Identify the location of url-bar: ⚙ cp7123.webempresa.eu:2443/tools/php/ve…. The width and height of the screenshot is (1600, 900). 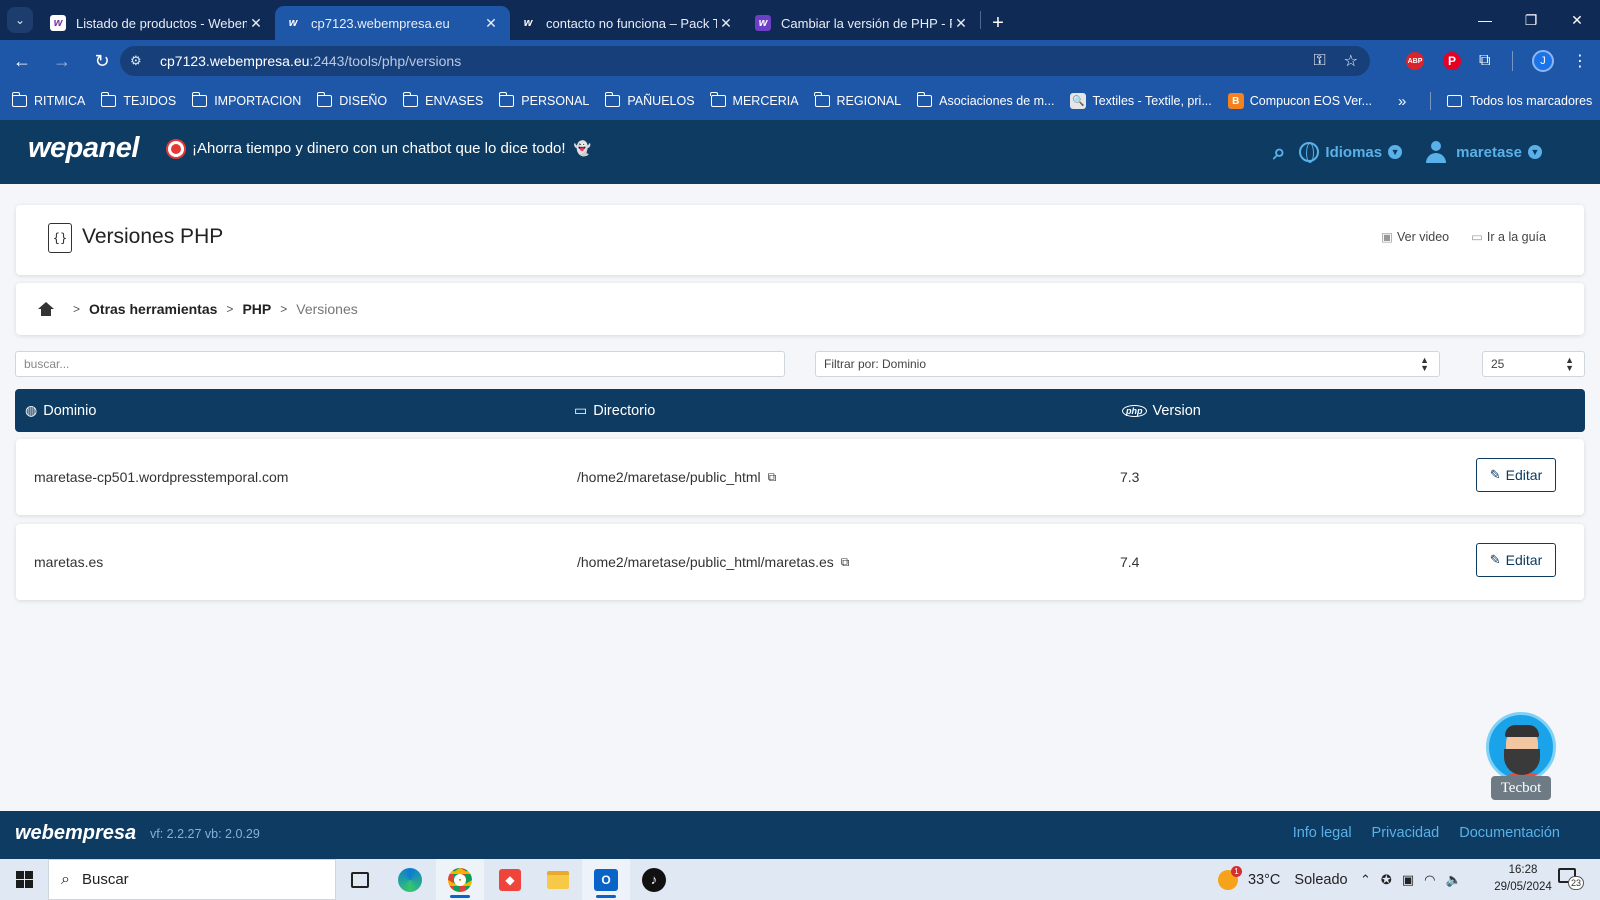
(745, 61).